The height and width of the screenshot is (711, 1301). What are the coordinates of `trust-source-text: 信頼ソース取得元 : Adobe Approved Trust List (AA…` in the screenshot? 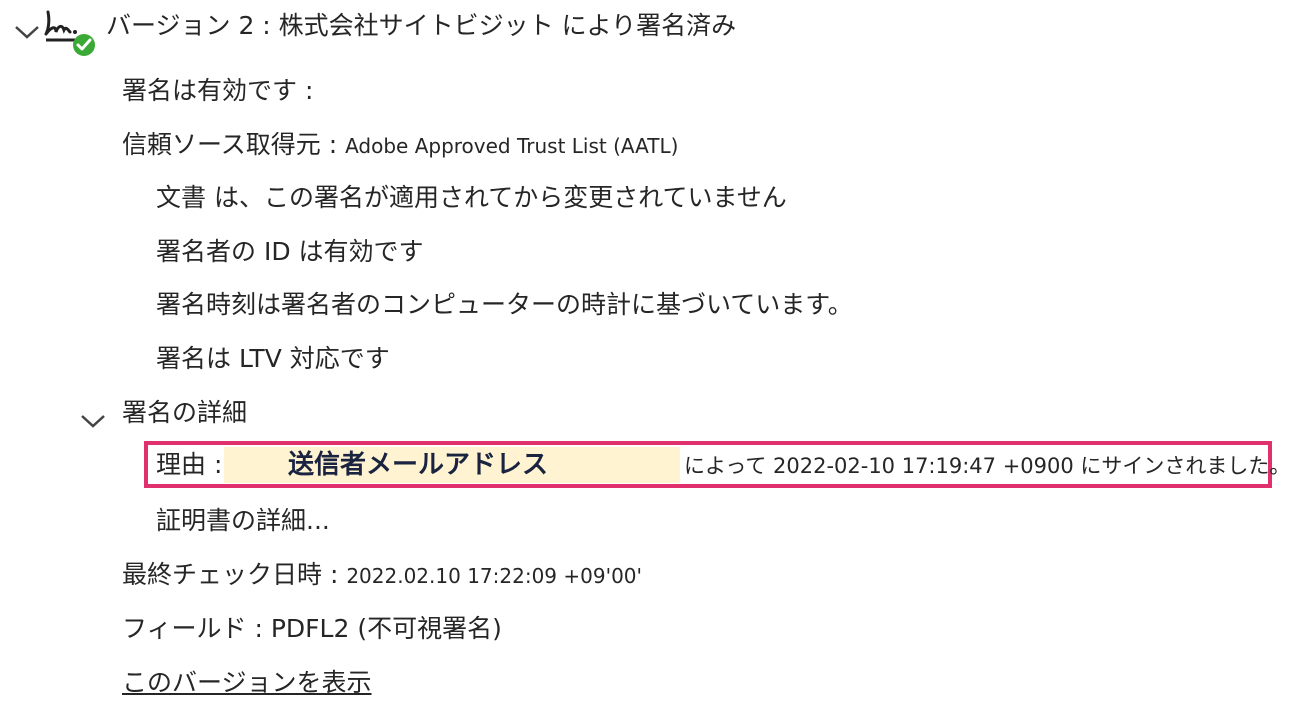 It's located at (400, 145).